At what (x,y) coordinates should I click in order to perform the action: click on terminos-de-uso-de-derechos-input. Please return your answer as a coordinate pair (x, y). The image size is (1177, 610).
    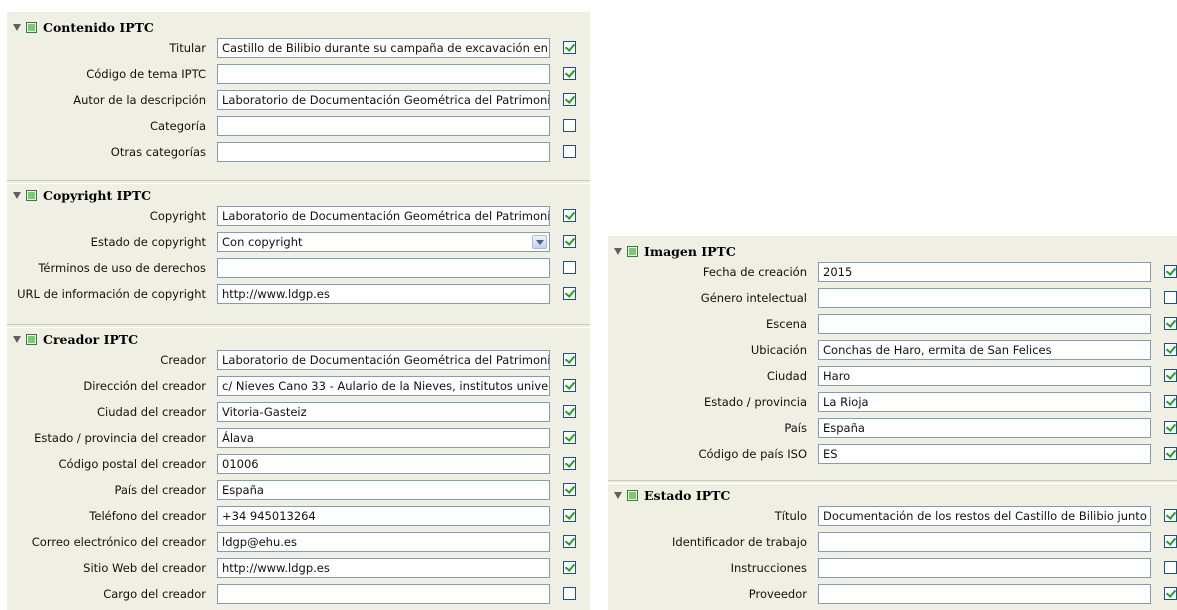
    Looking at the image, I should click on (383, 268).